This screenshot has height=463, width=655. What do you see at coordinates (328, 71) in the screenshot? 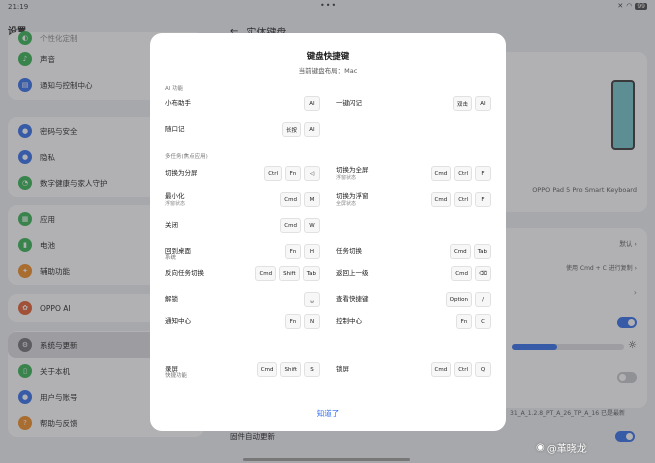
I see `dialog-subtitle: 当前键盘布局：Mac` at bounding box center [328, 71].